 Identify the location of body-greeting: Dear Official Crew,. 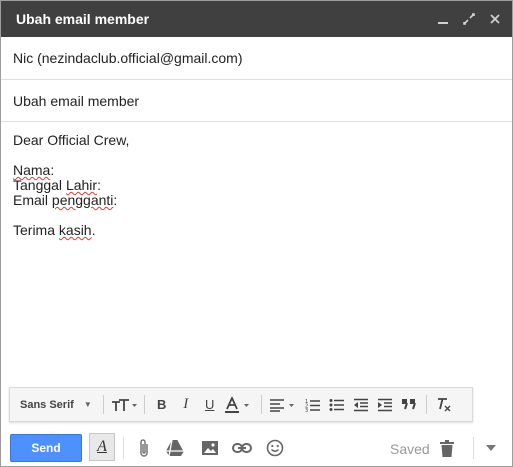
(71, 140).